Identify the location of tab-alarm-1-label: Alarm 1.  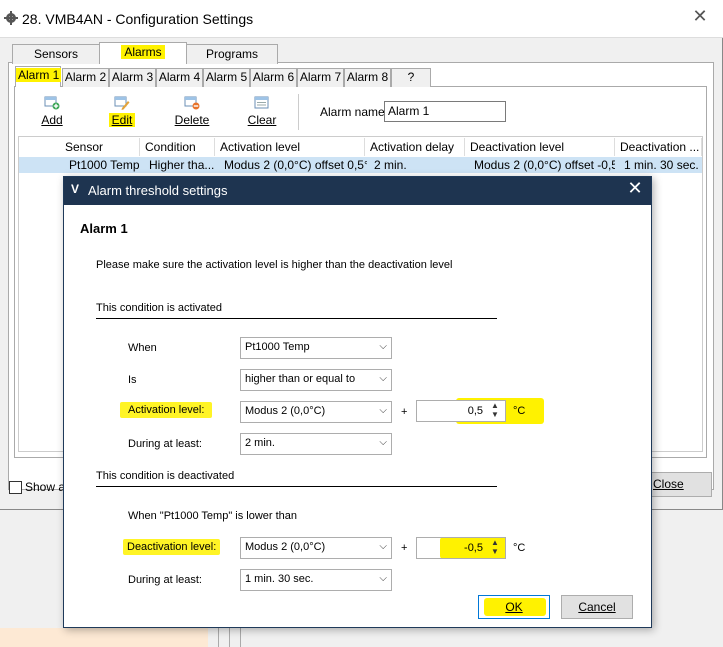
(39, 75).